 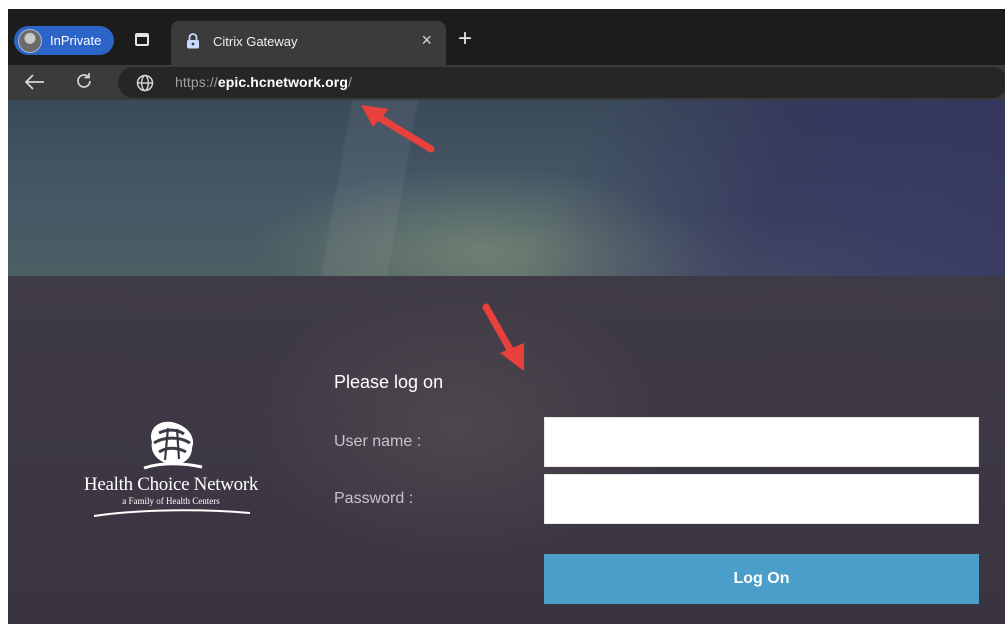 I want to click on inprivate-badge: InPrivate, so click(x=64, y=40).